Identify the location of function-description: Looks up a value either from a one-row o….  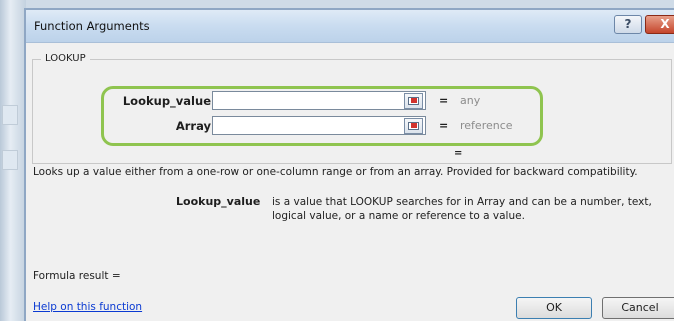
(335, 172).